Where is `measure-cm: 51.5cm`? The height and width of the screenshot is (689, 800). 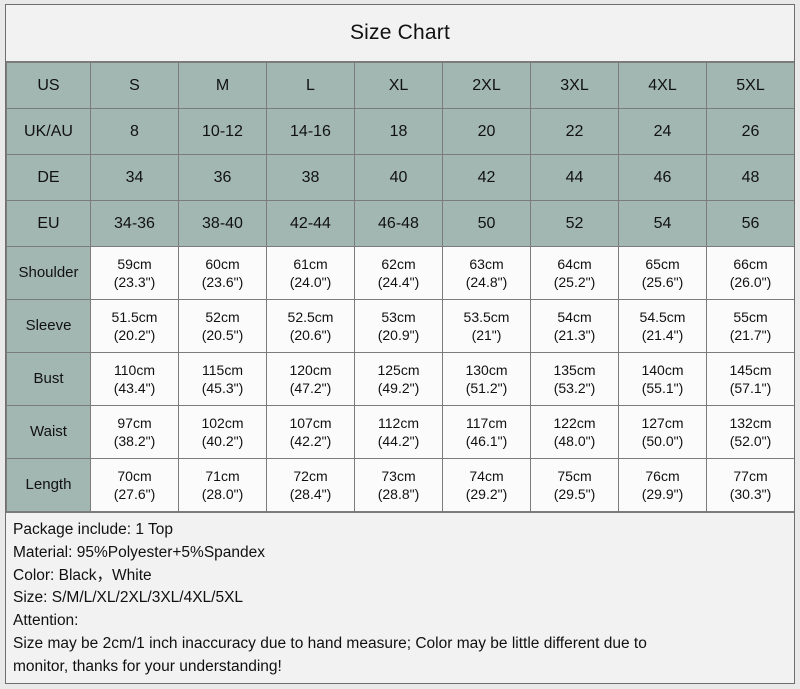 measure-cm: 51.5cm is located at coordinates (134, 316).